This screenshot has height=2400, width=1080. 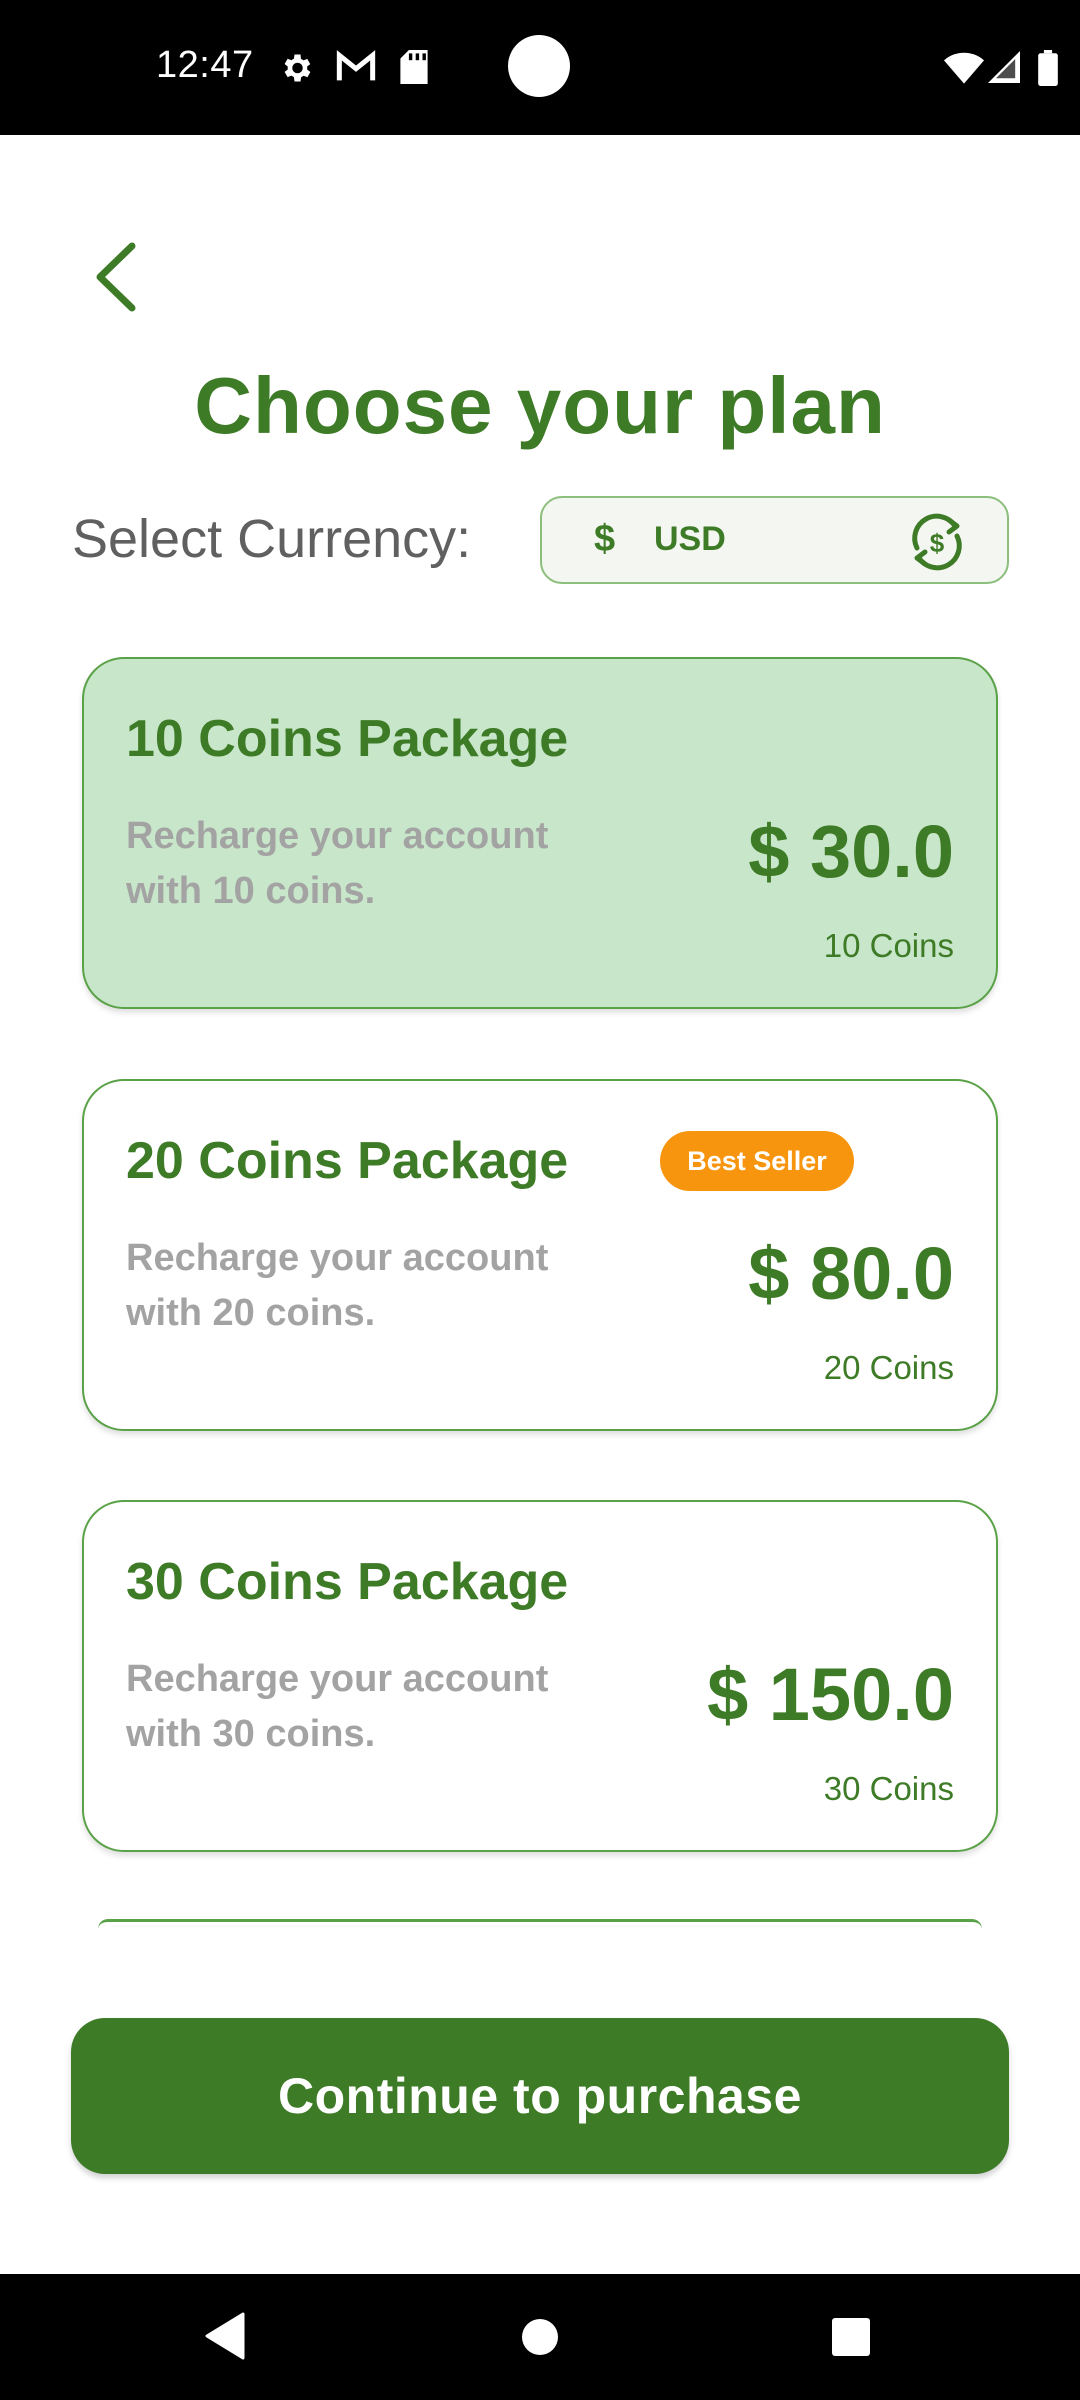 What do you see at coordinates (540, 2339) in the screenshot?
I see `home-circle-icon` at bounding box center [540, 2339].